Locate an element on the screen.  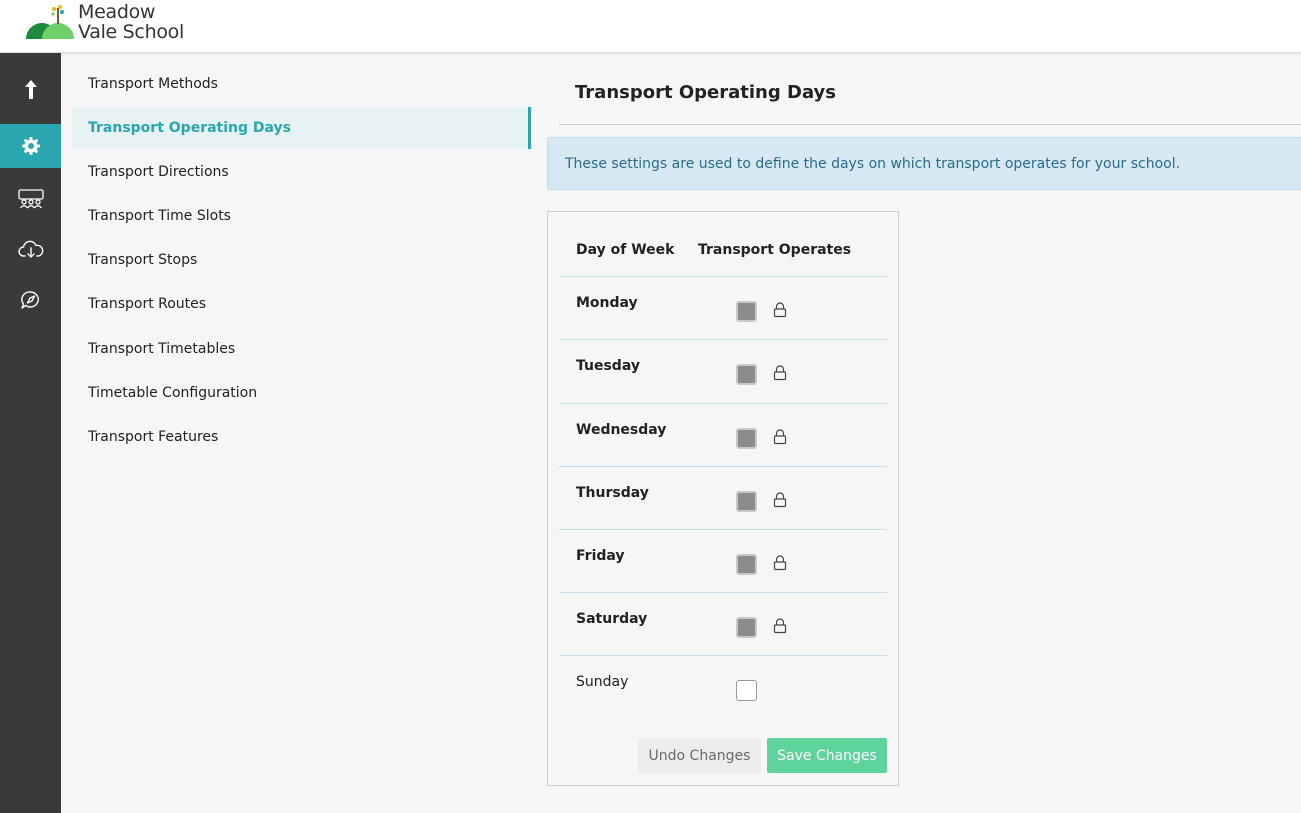
school-logo: Meadow Vale School is located at coordinates (104, 24).